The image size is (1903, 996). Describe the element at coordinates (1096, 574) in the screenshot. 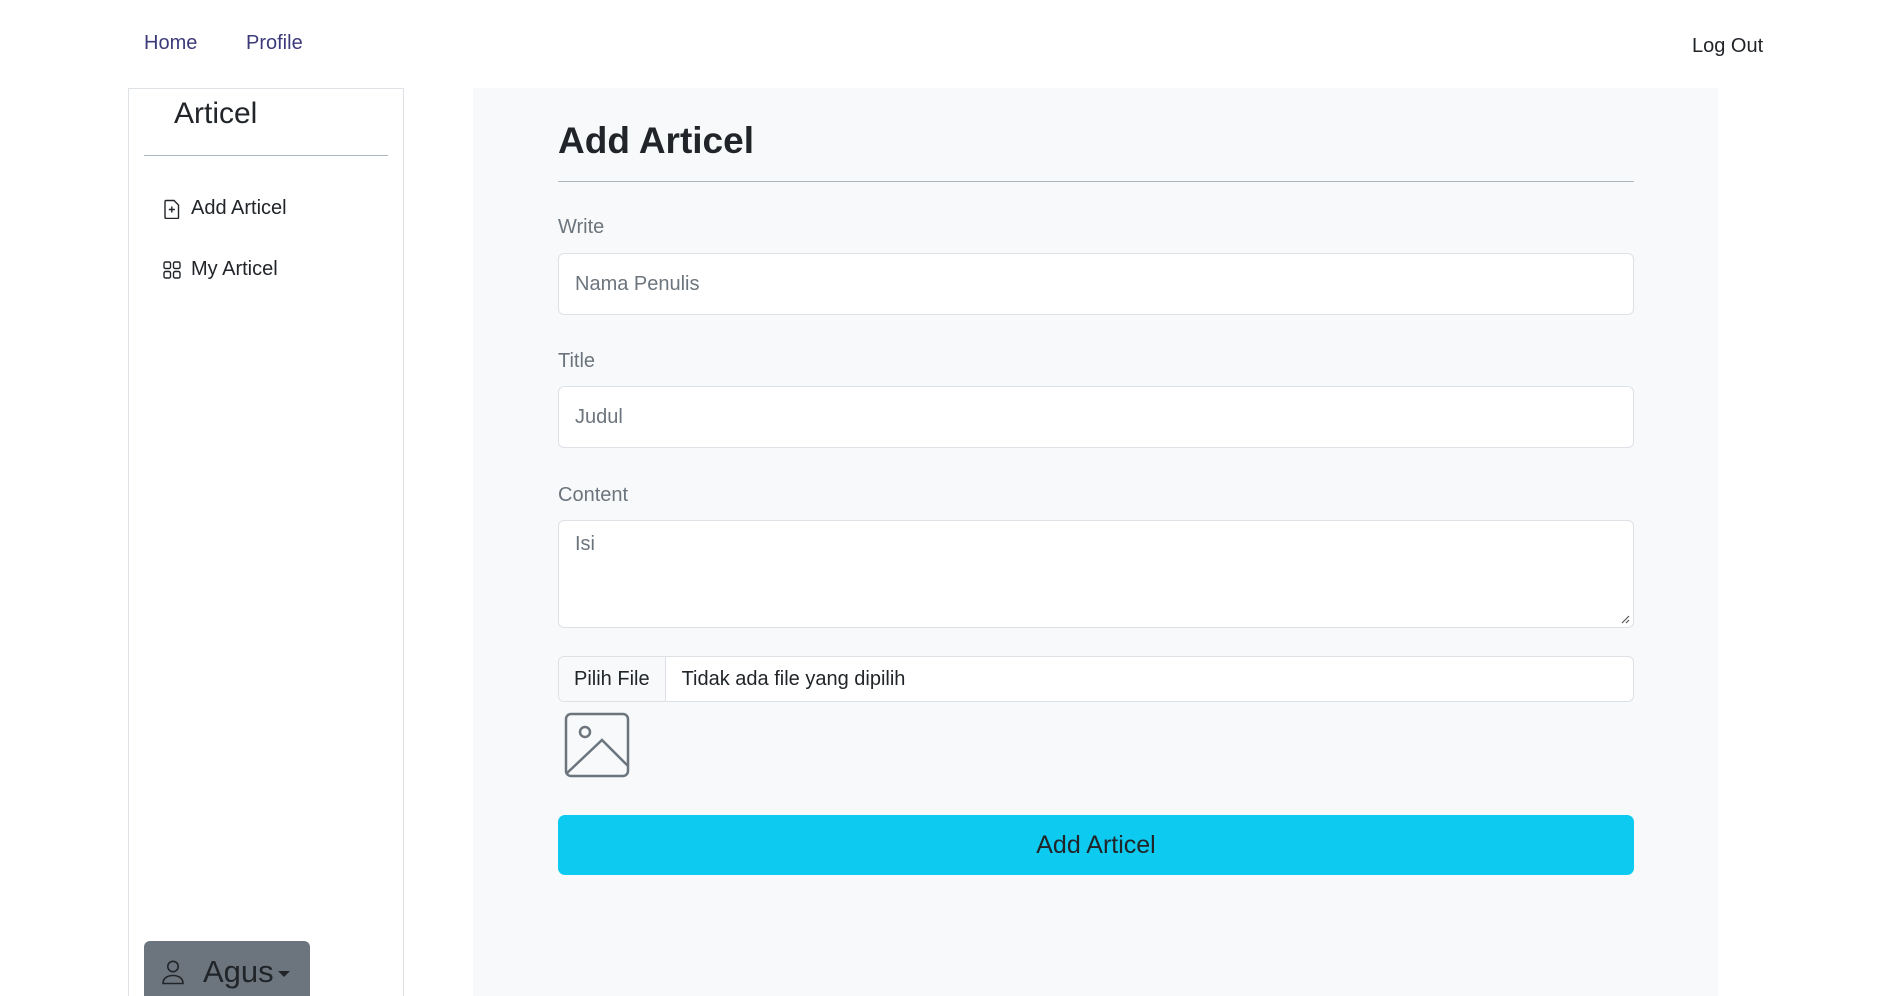

I see `content-textarea: Isi` at that location.